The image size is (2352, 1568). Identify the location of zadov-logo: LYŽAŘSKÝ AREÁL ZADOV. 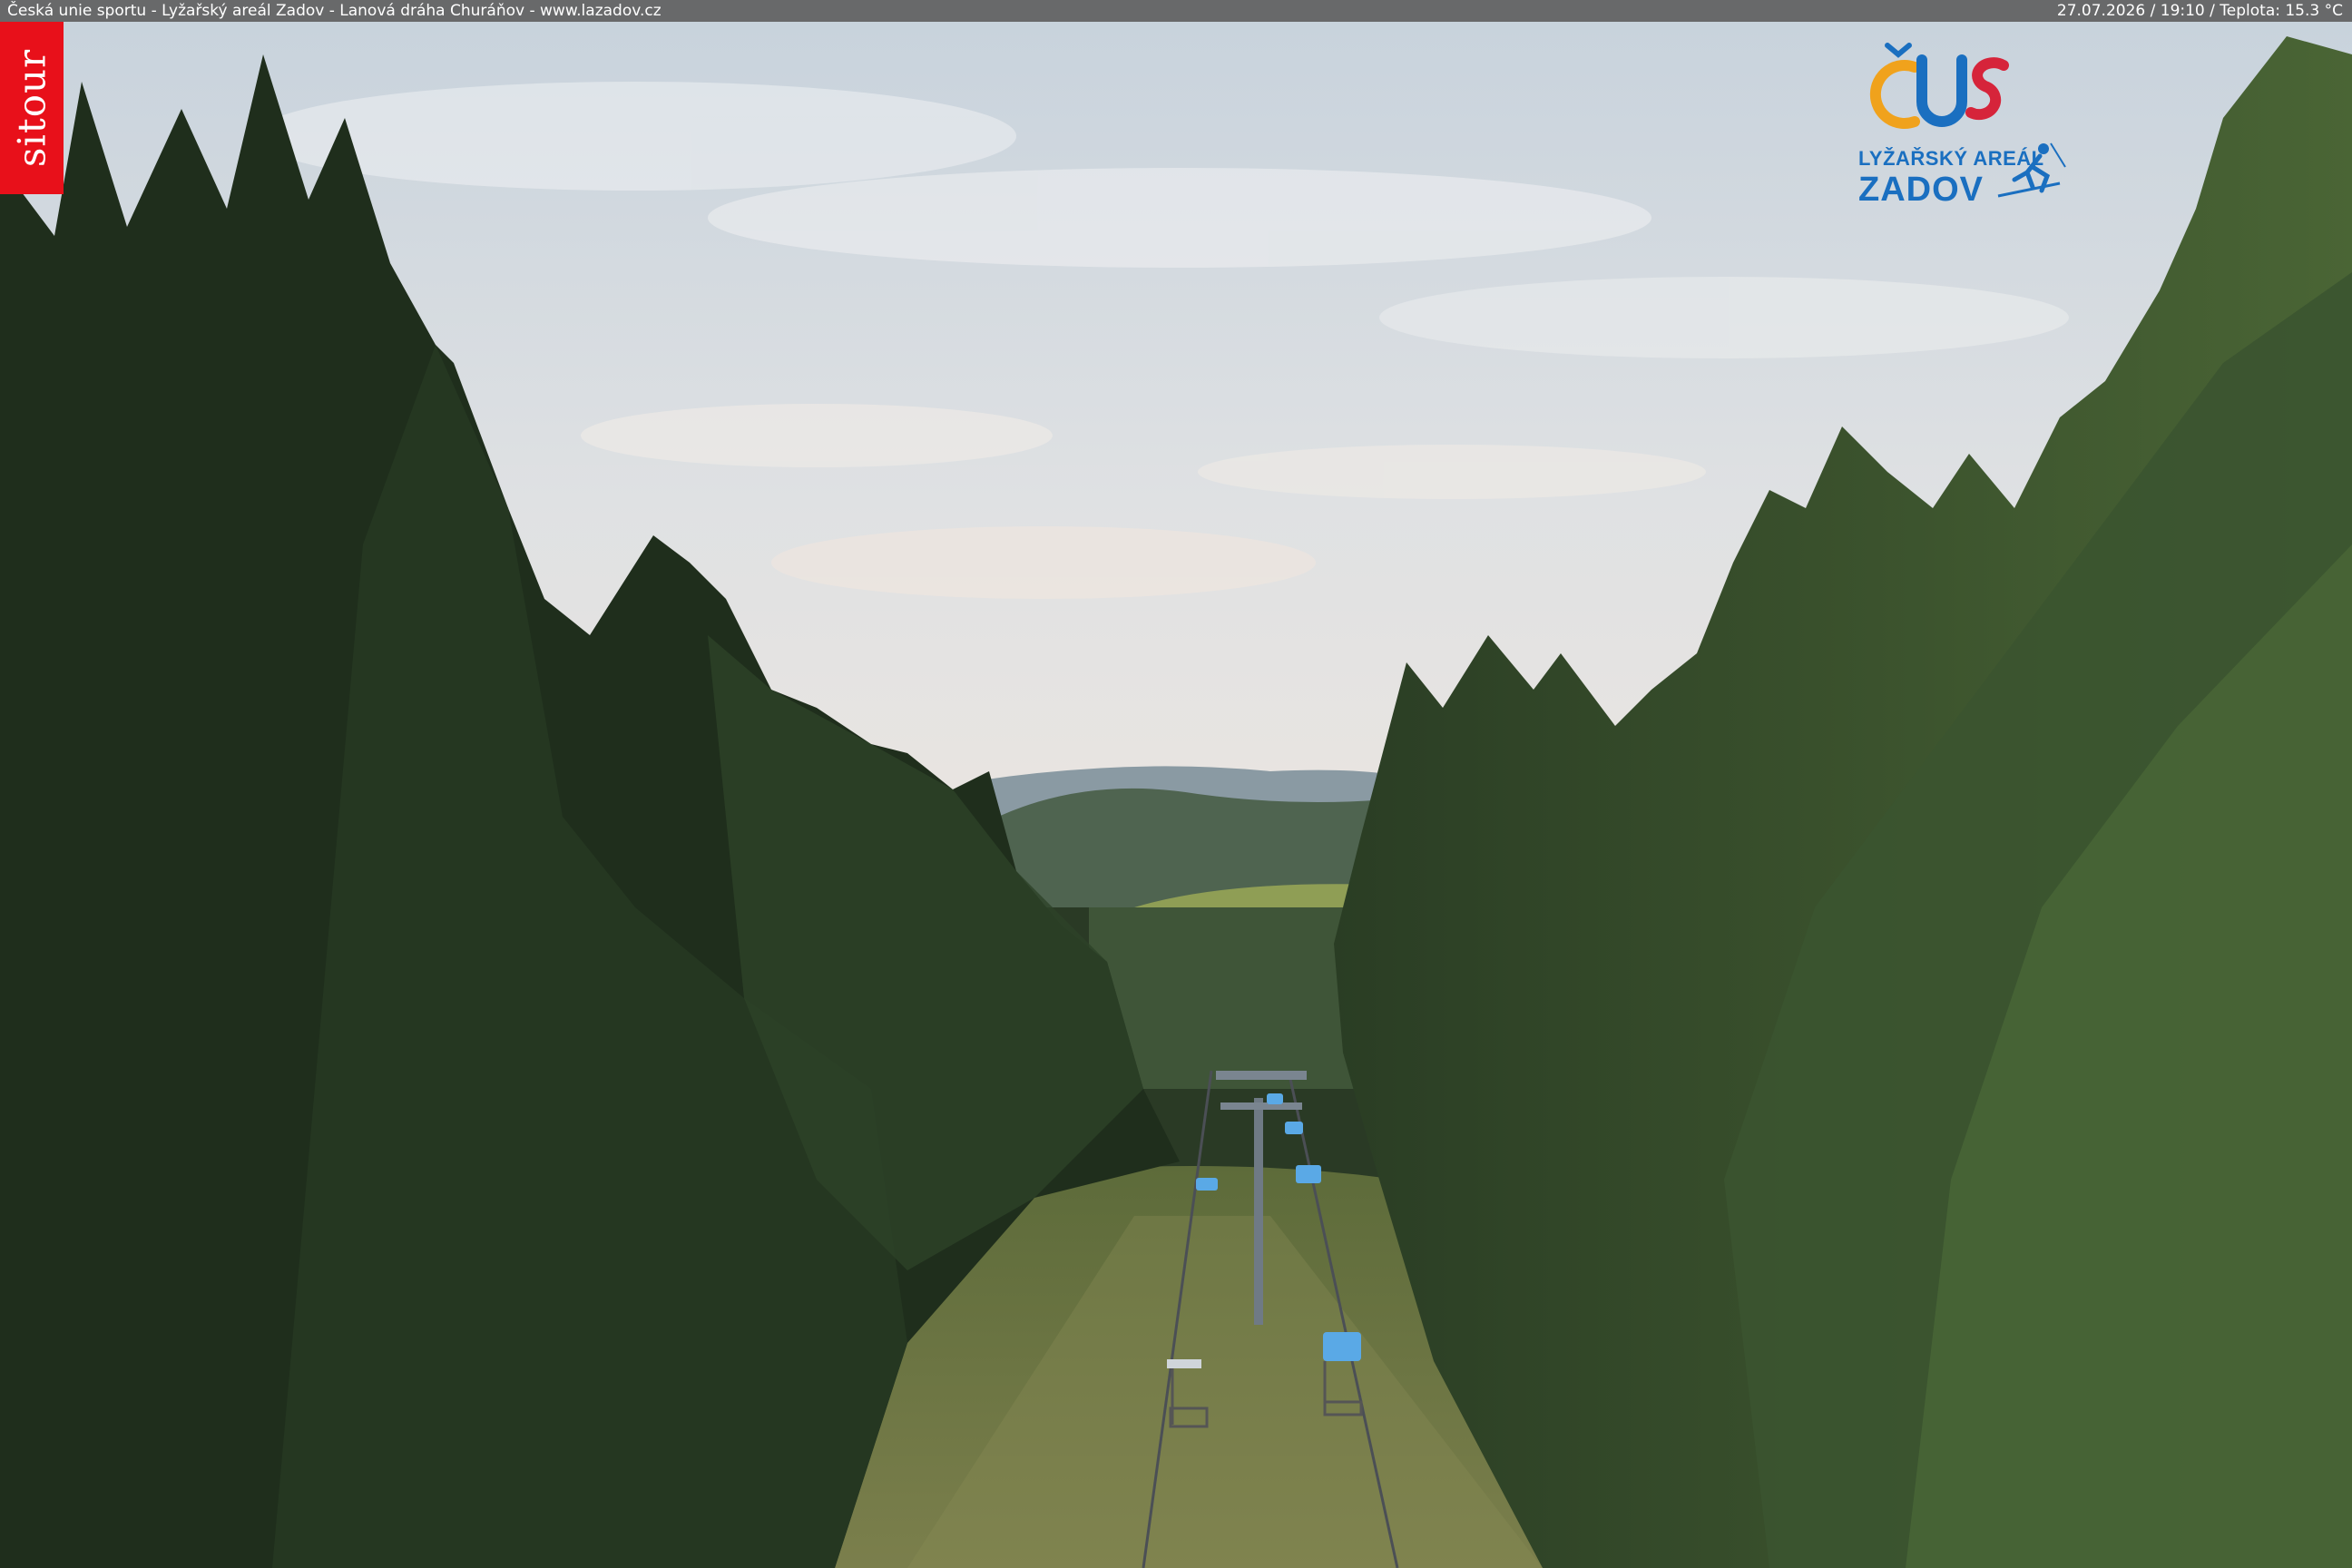
(1960, 126).